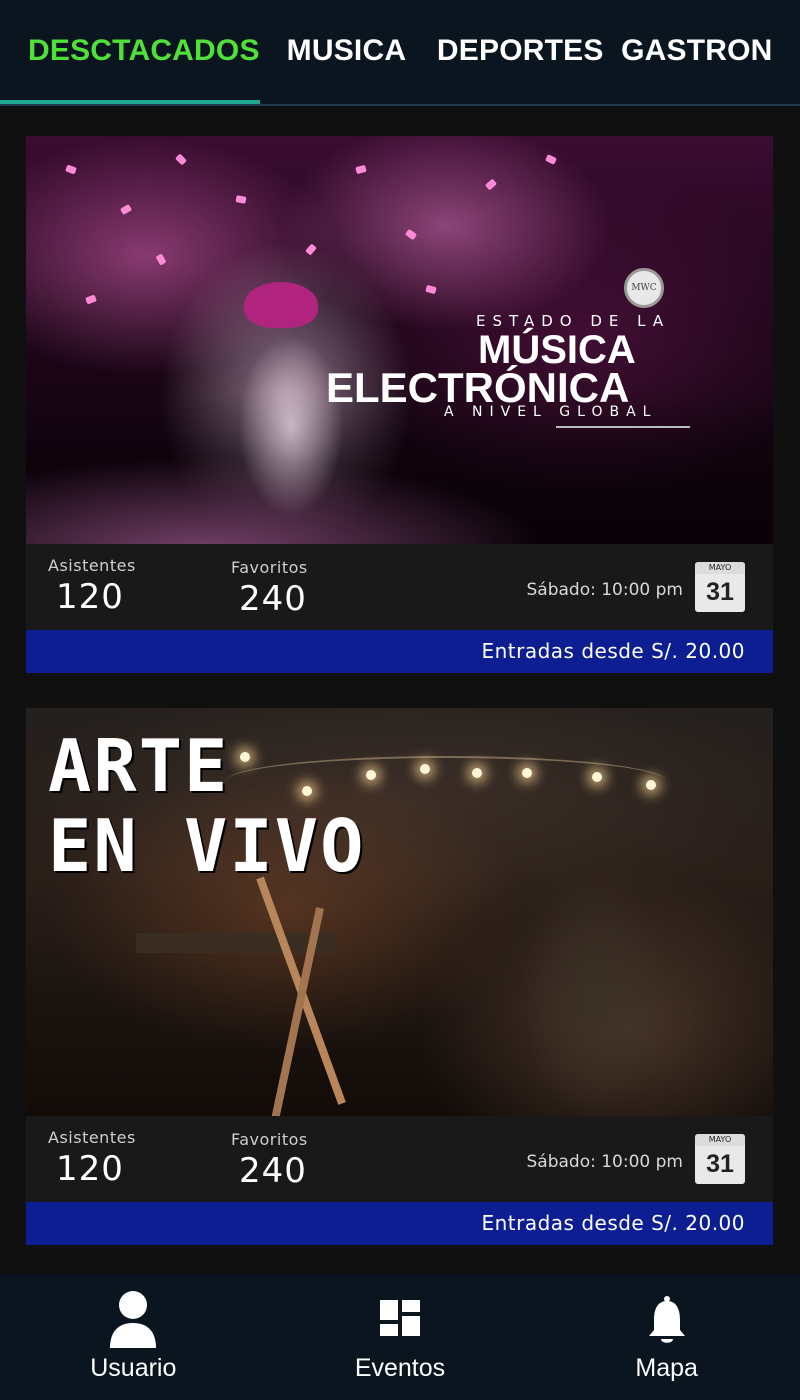 This screenshot has width=800, height=1400. What do you see at coordinates (586, 972) in the screenshot?
I see `artist-graphic` at bounding box center [586, 972].